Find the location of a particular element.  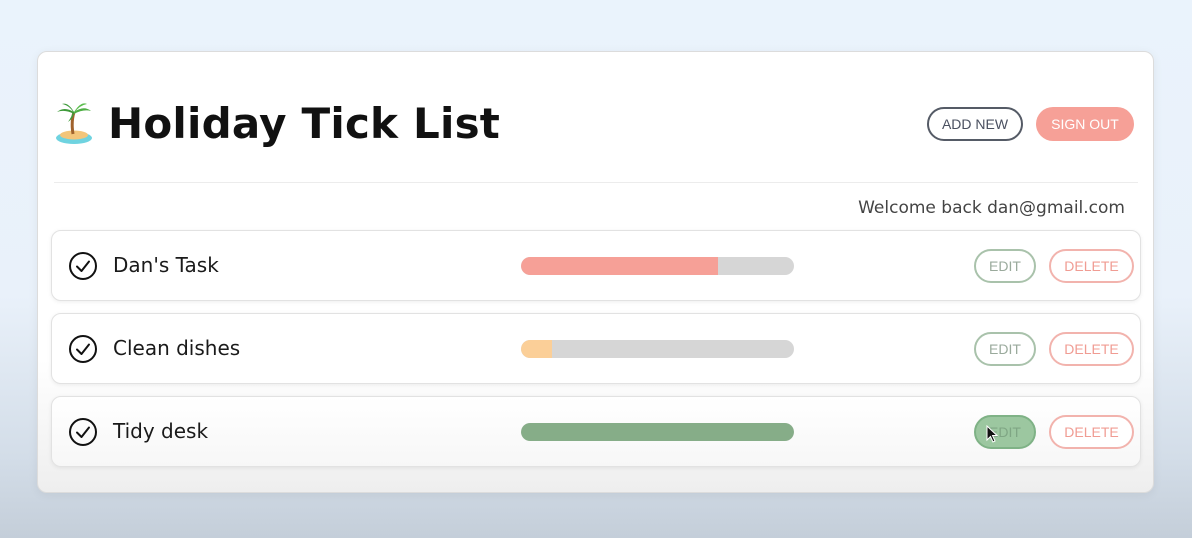

divider is located at coordinates (596, 182).